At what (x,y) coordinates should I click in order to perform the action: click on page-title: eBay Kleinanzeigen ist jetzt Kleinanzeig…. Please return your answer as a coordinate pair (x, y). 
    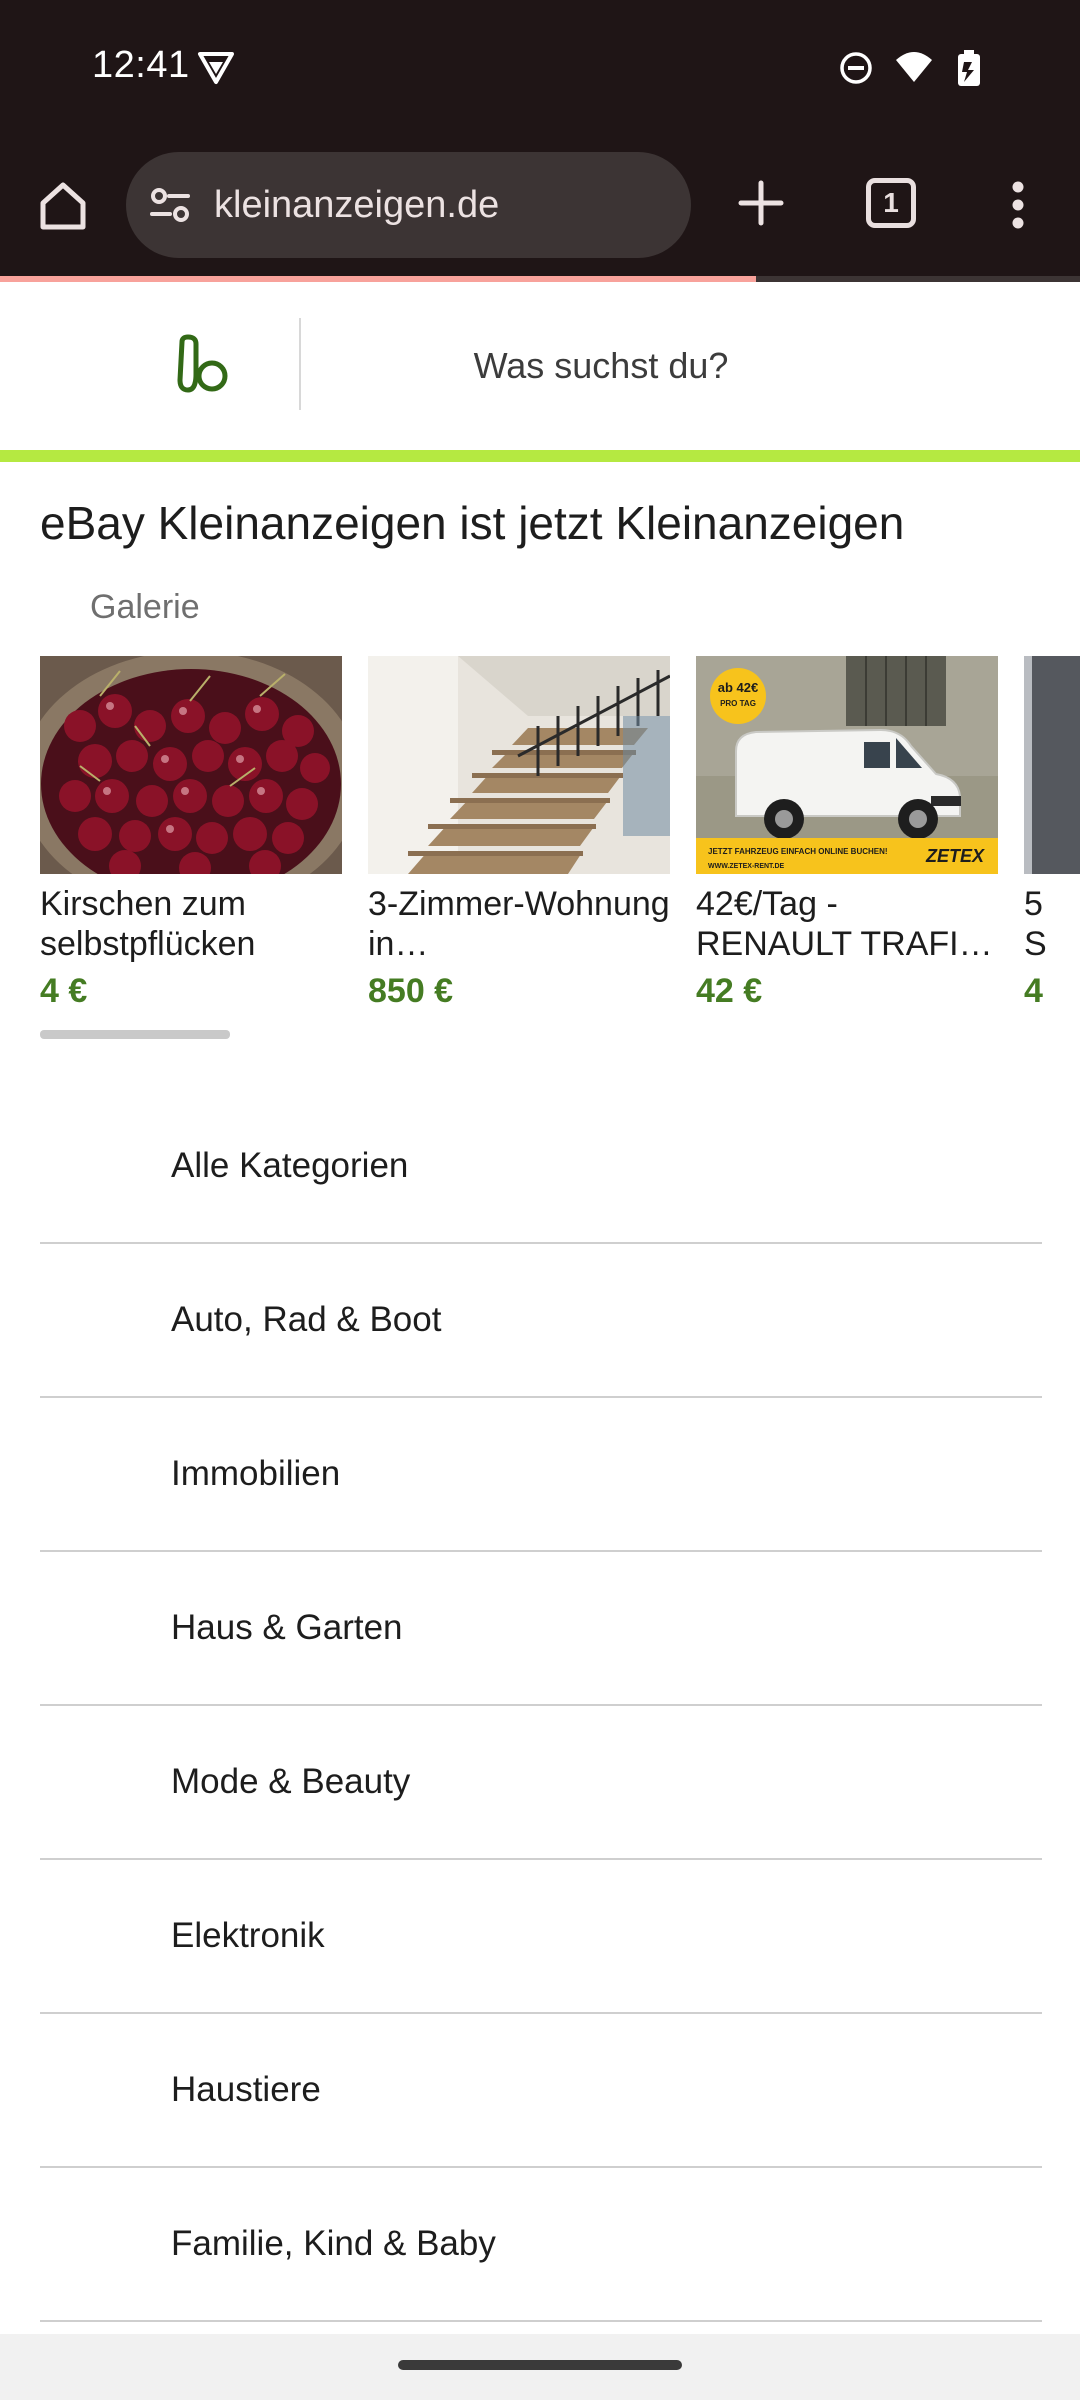
    Looking at the image, I should click on (472, 523).